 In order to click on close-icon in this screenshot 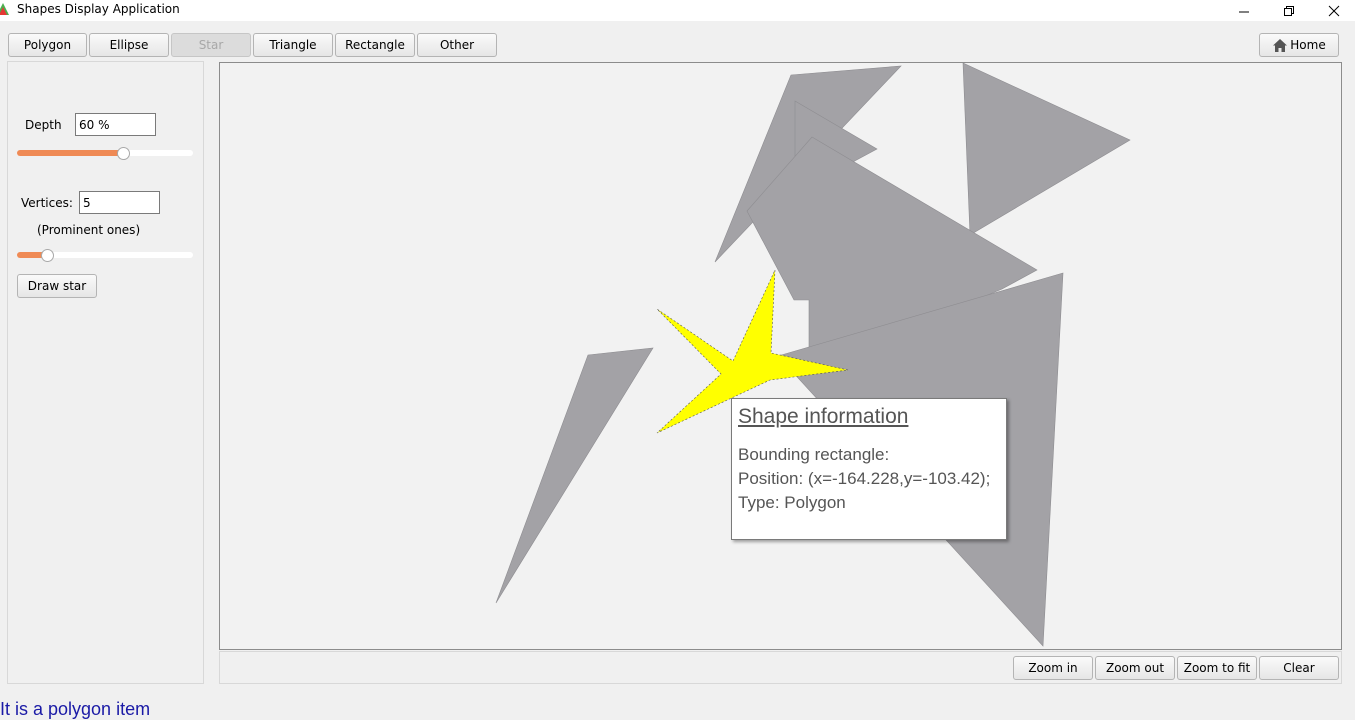, I will do `click(1334, 10)`.